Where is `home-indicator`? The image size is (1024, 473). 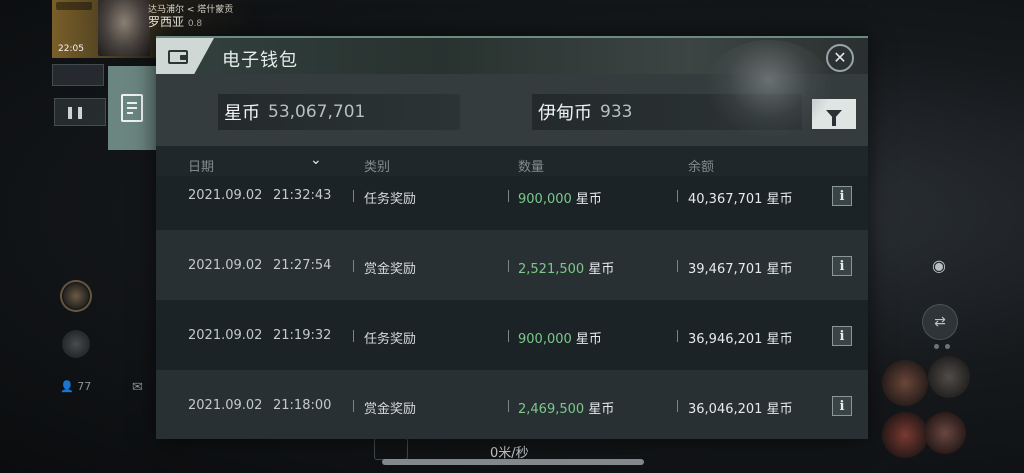 home-indicator is located at coordinates (513, 462).